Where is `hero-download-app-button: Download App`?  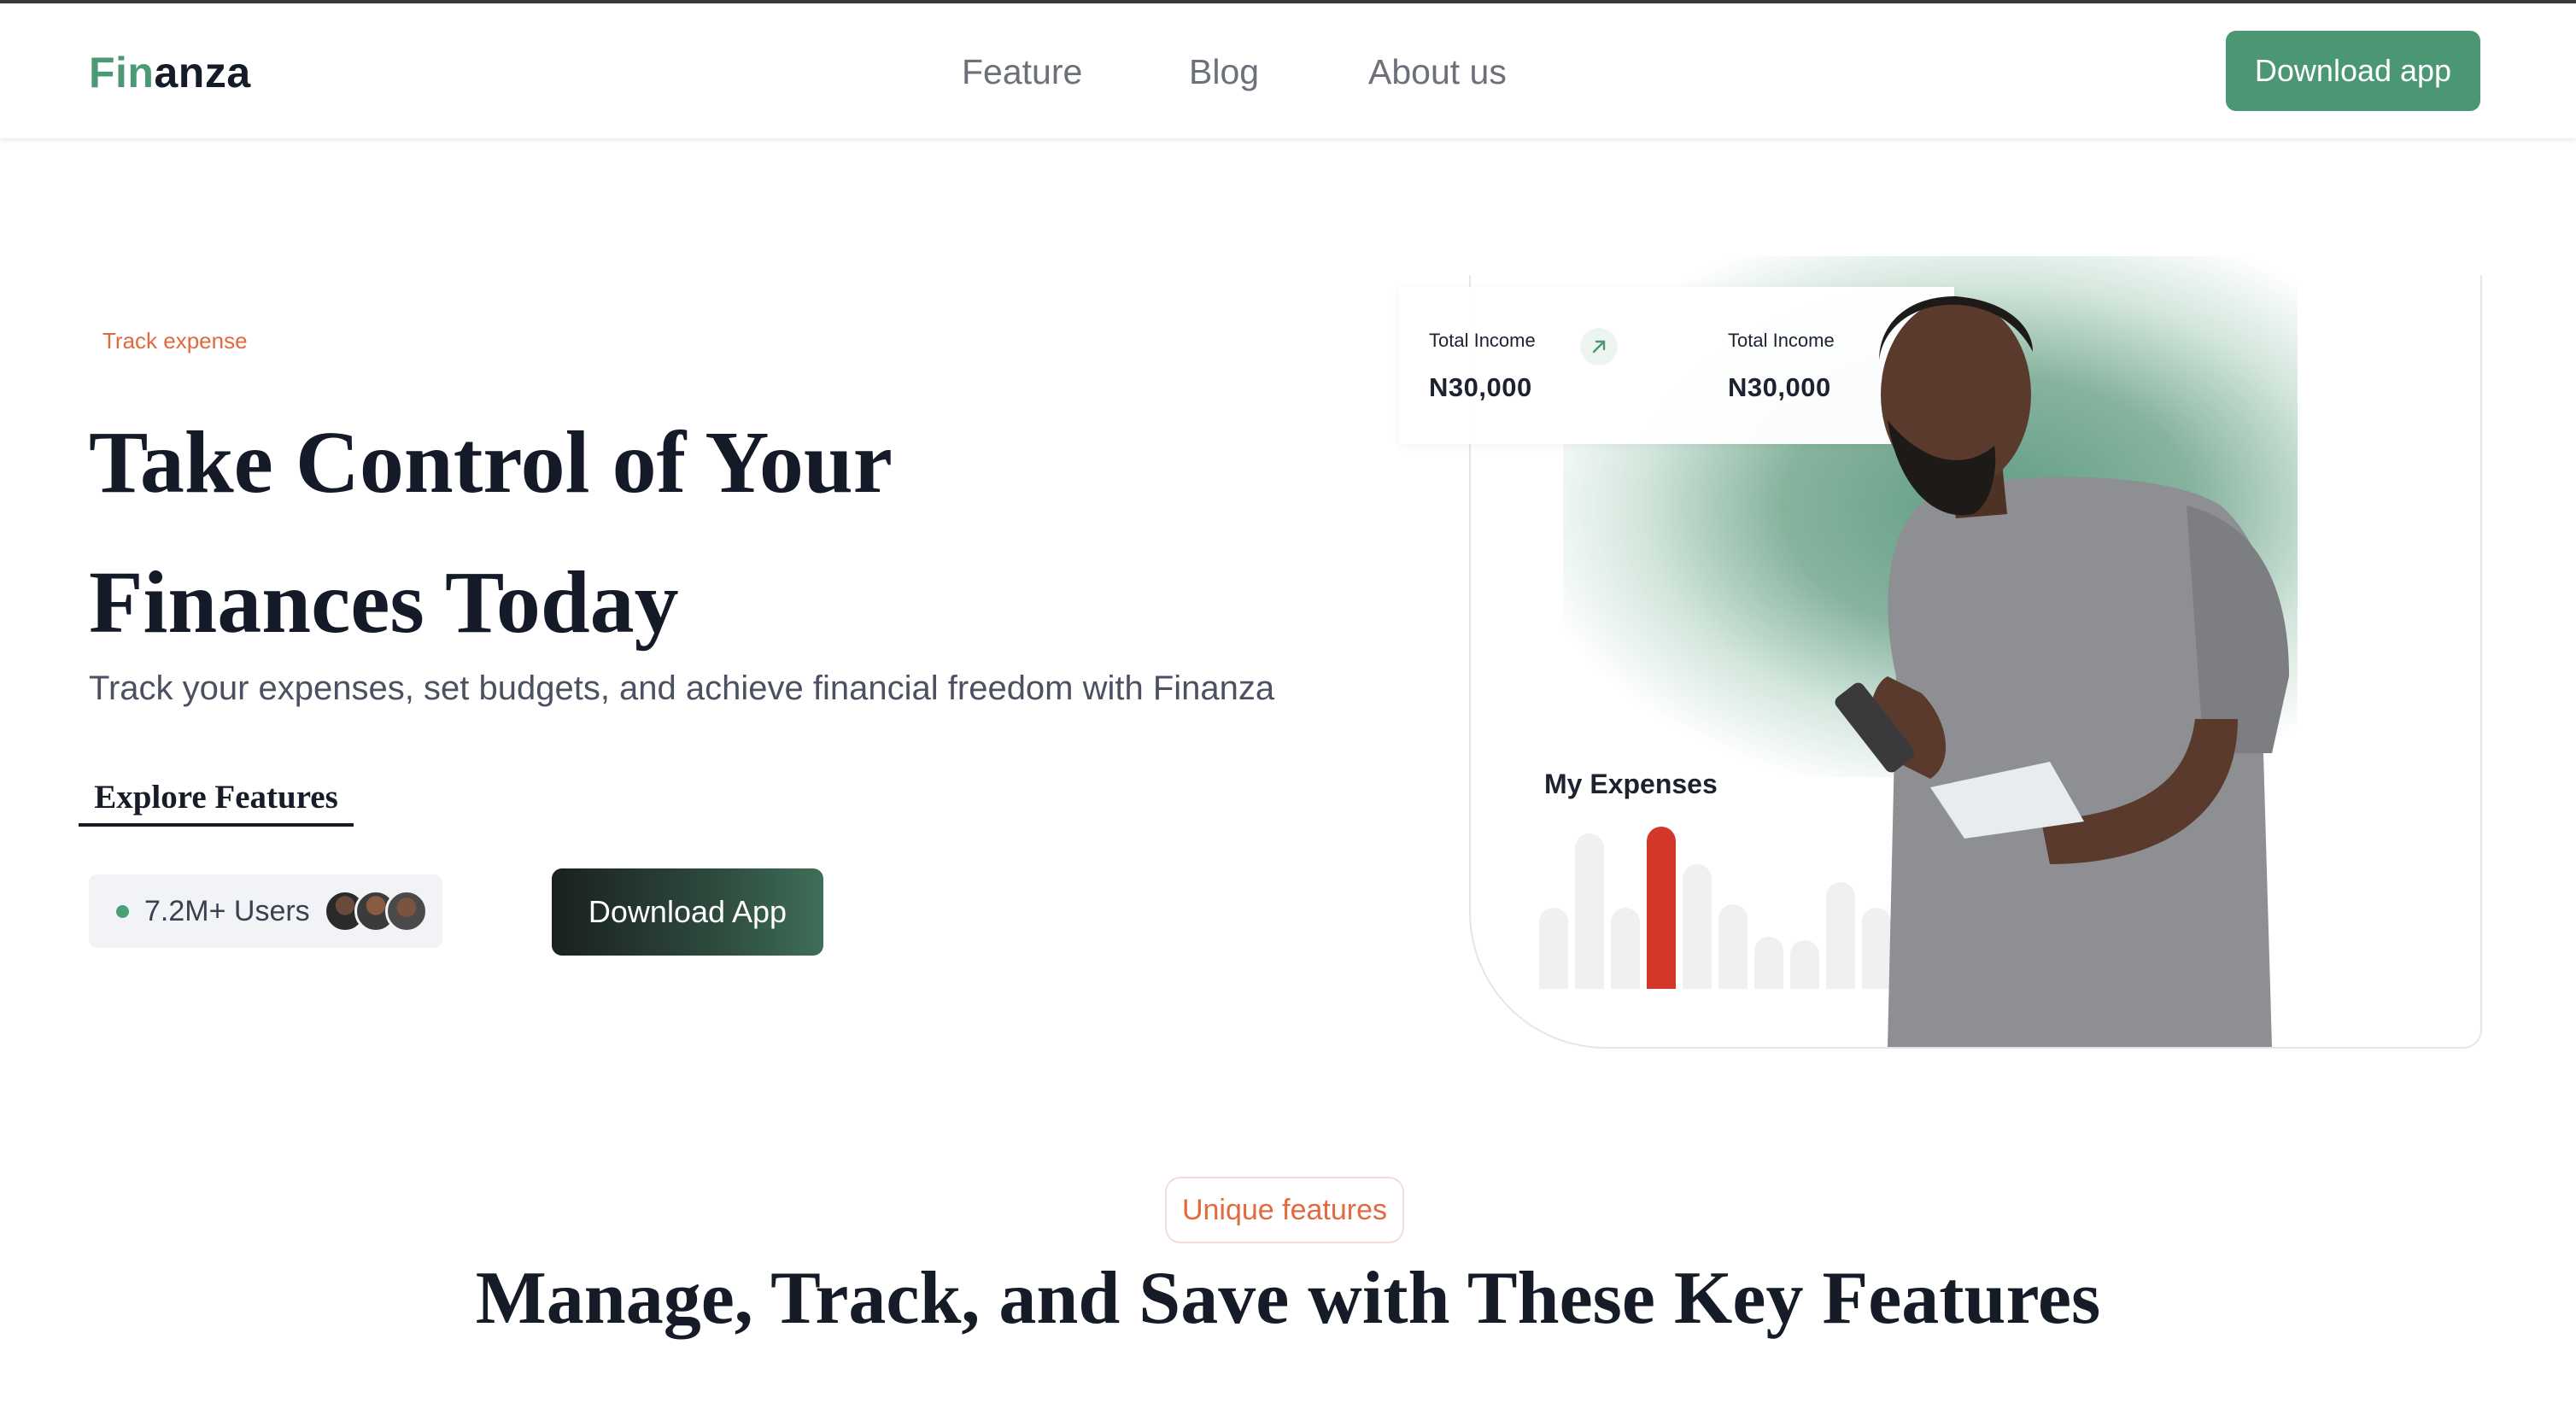 hero-download-app-button: Download App is located at coordinates (687, 912).